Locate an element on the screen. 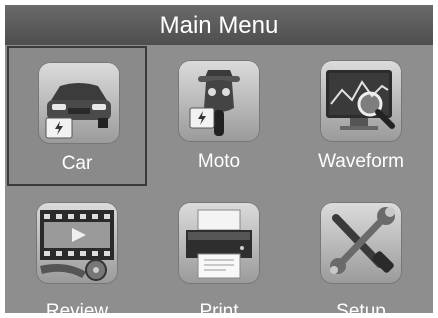  menu-item-review: Review is located at coordinates (77, 250).